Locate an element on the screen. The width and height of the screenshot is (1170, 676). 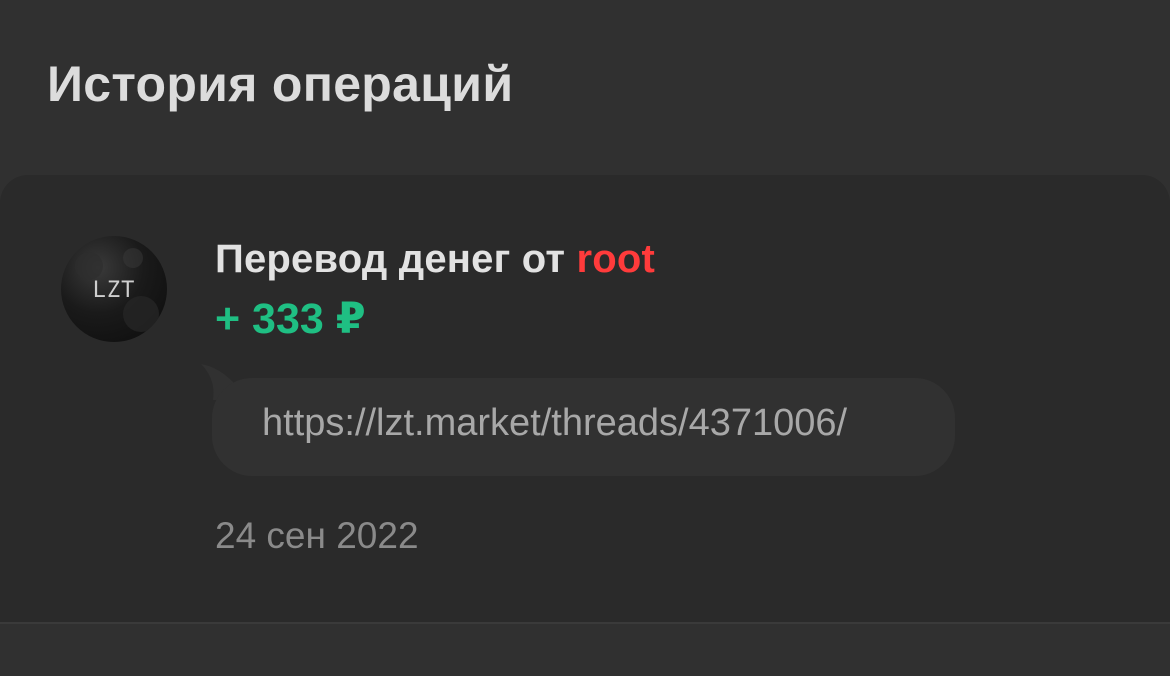
transaction-comment-link: https://lzt.market/threads/4371006/ is located at coordinates (554, 423).